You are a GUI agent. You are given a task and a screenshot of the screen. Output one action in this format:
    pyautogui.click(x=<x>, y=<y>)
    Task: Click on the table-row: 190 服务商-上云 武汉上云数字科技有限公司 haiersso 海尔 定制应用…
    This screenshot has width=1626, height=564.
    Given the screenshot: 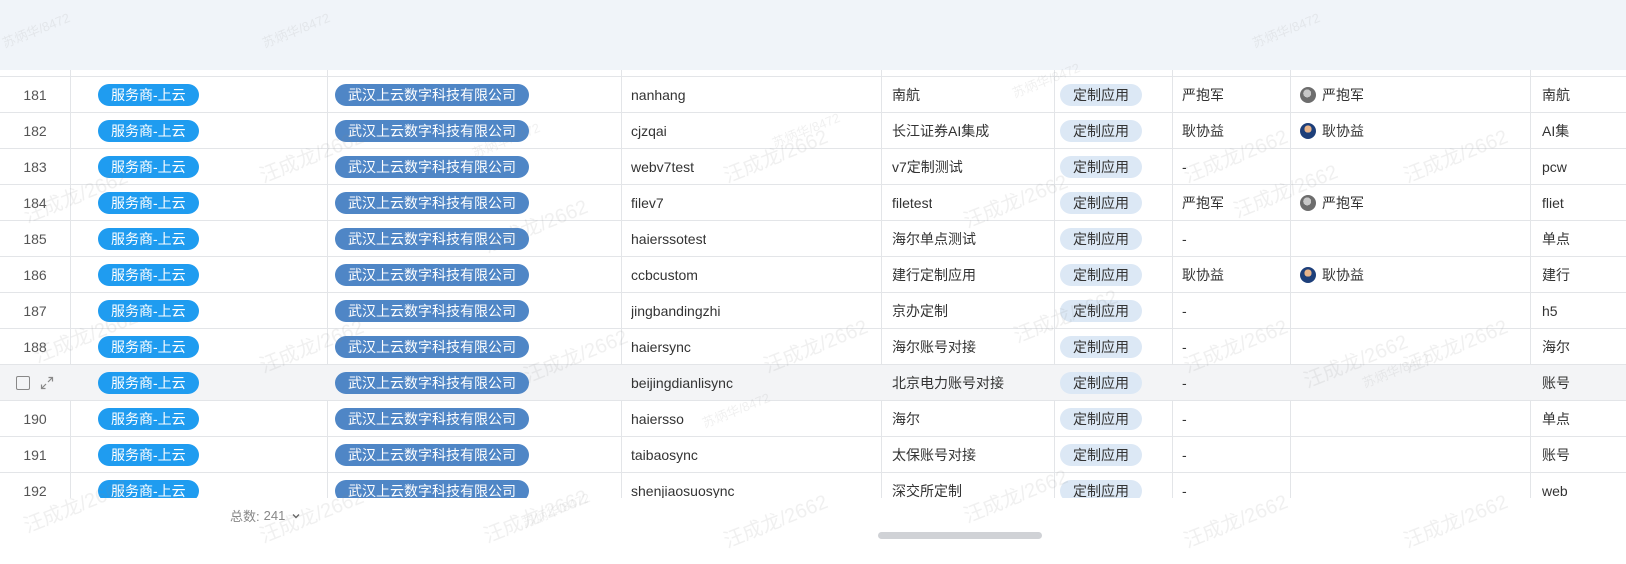 What is the action you would take?
    pyautogui.click(x=813, y=419)
    